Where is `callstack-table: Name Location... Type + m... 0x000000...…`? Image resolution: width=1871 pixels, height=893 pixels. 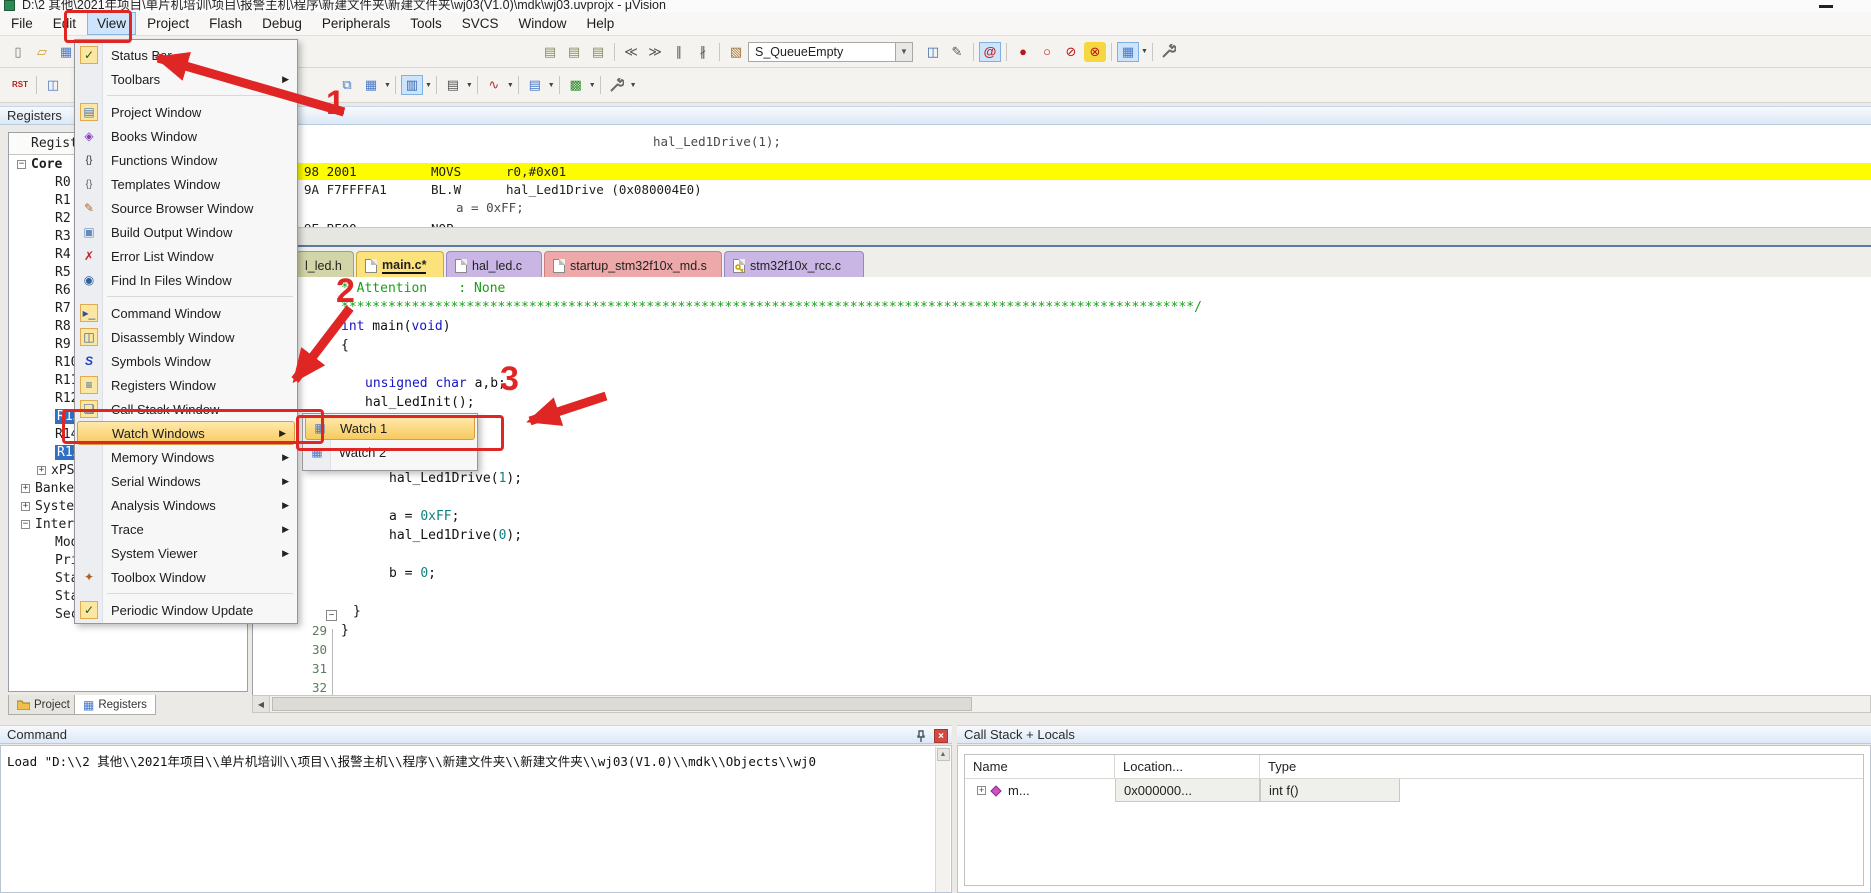 callstack-table: Name Location... Type + m... 0x000000...… is located at coordinates (1414, 820).